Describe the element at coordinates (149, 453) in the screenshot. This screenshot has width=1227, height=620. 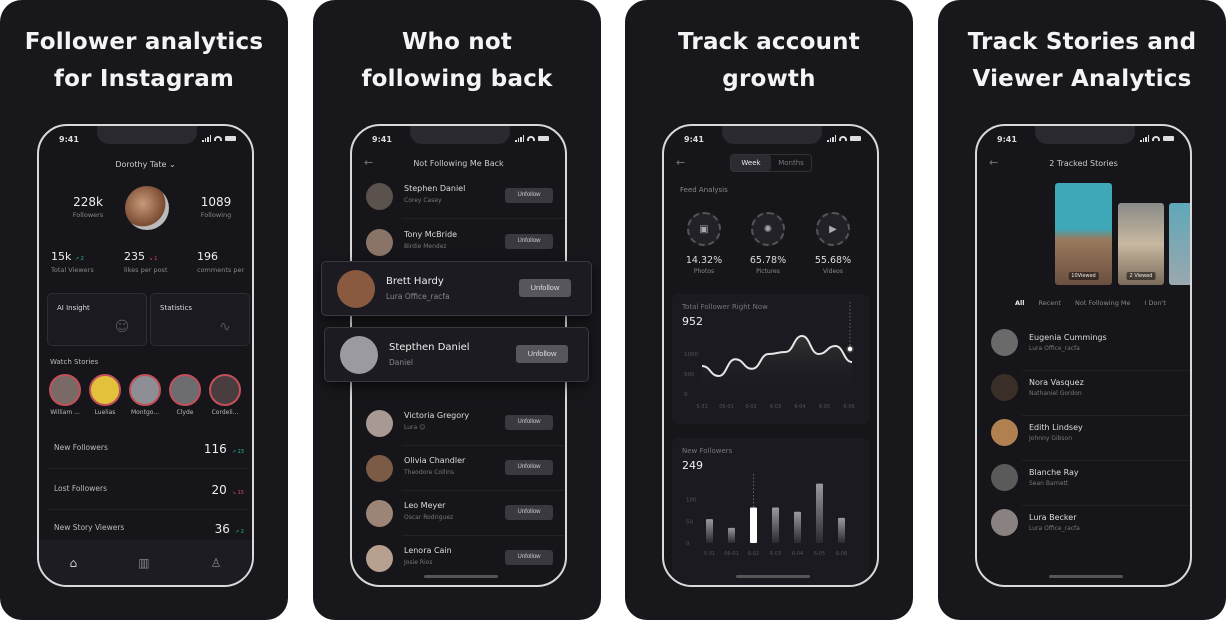
I see `new-followers-row: New Followers 116 ↗ 23` at that location.